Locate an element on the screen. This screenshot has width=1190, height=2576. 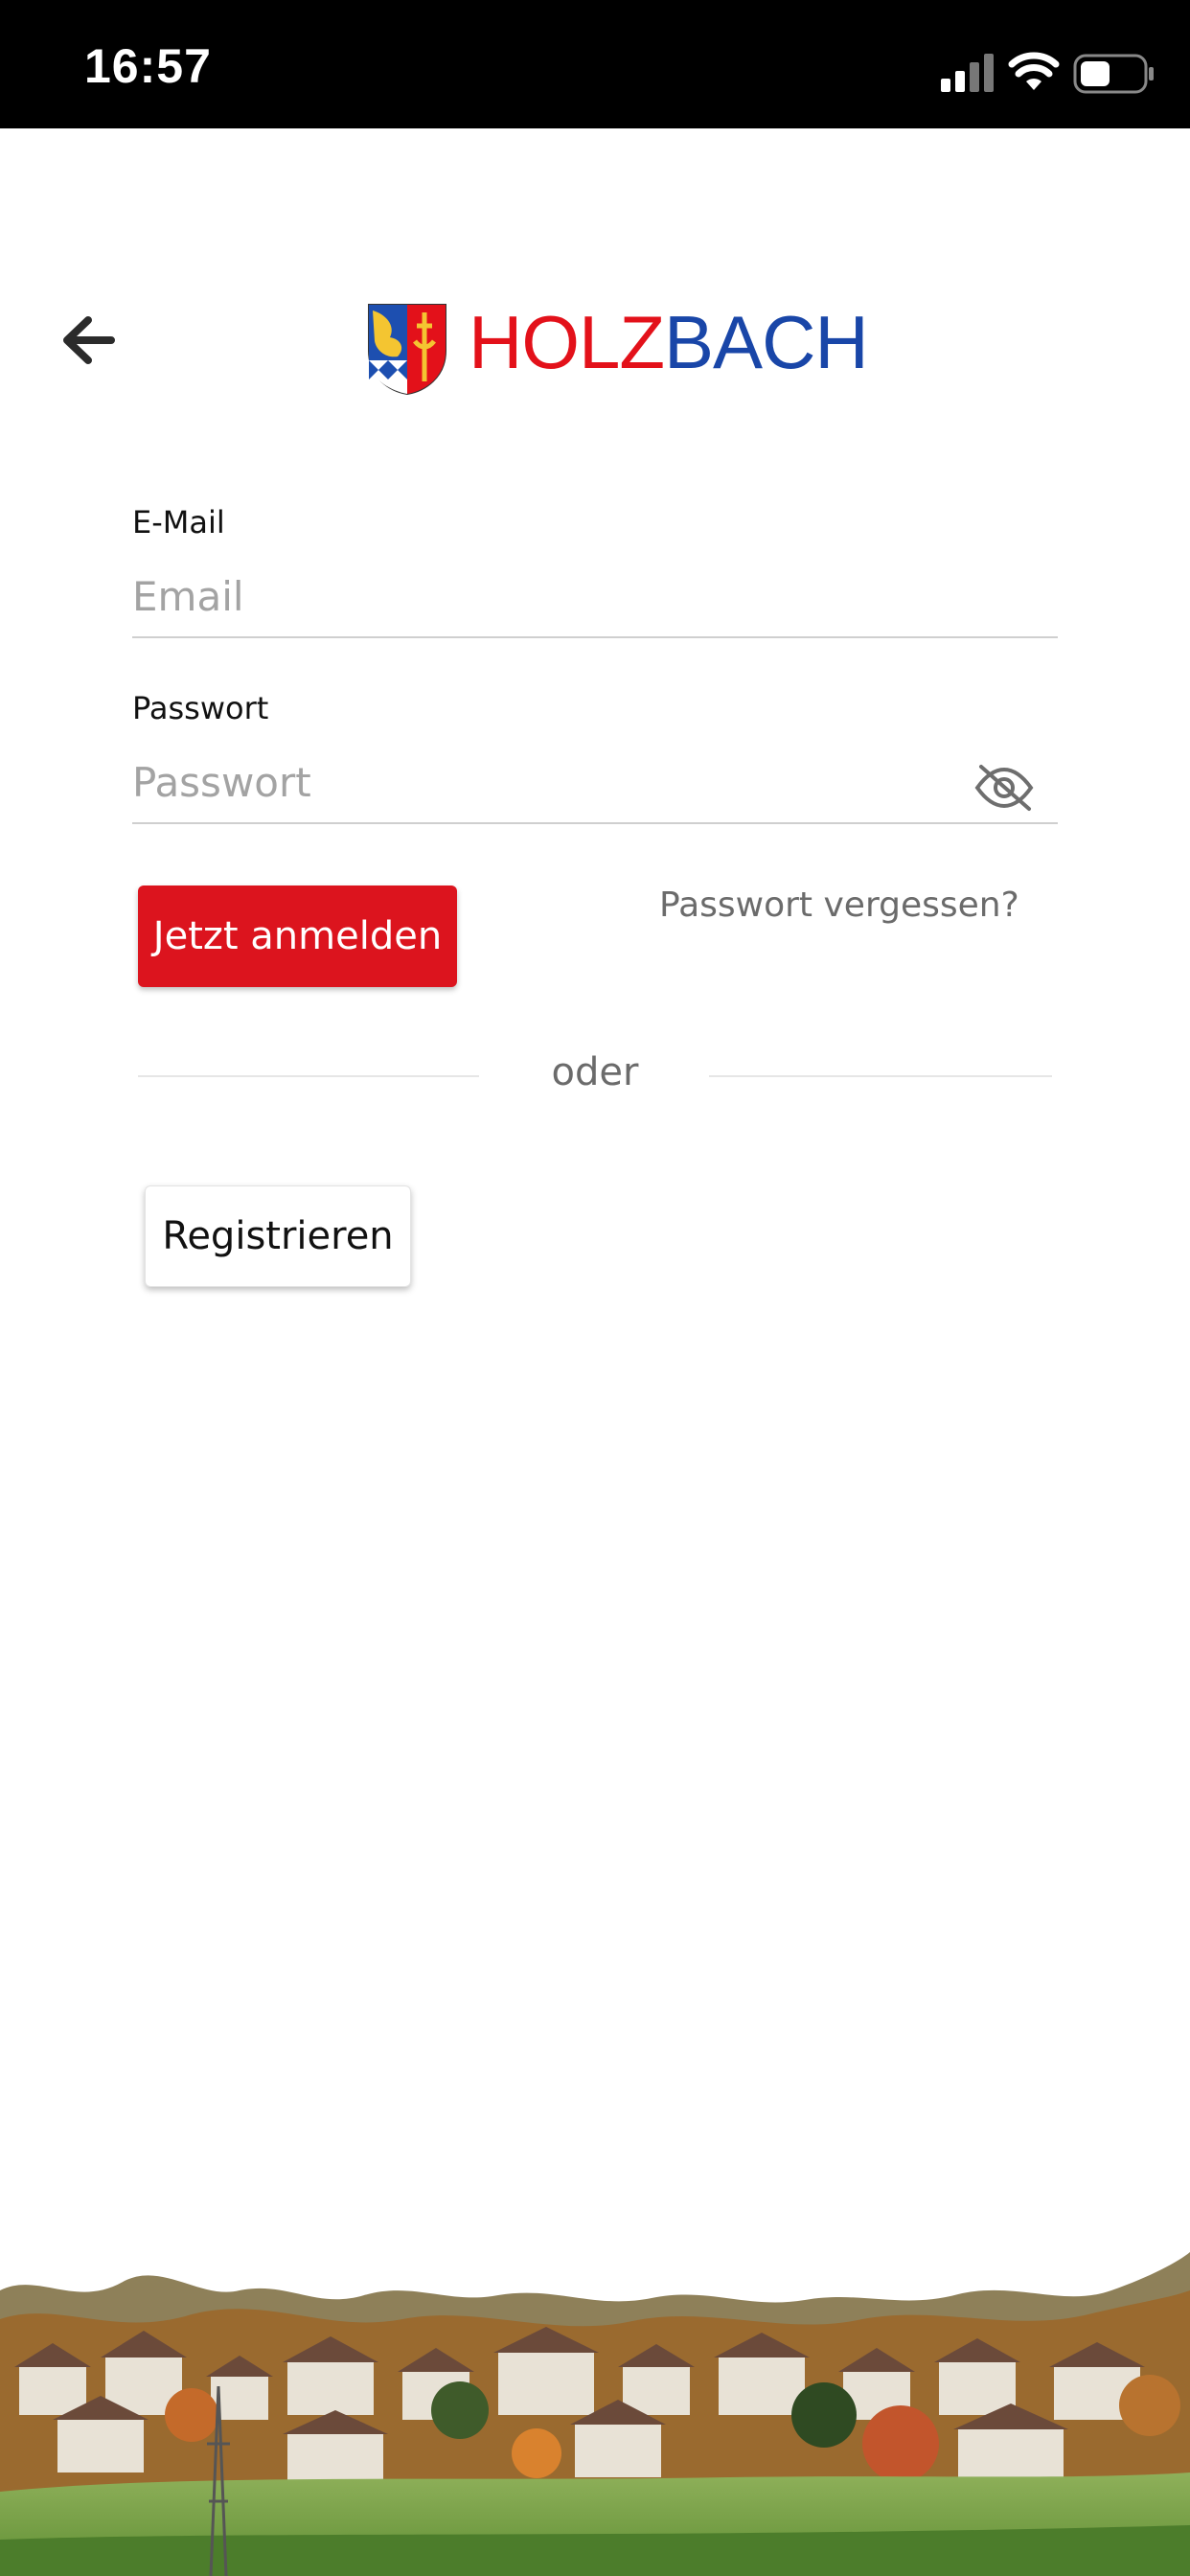
password-visibility-toggle is located at coordinates (1004, 788).